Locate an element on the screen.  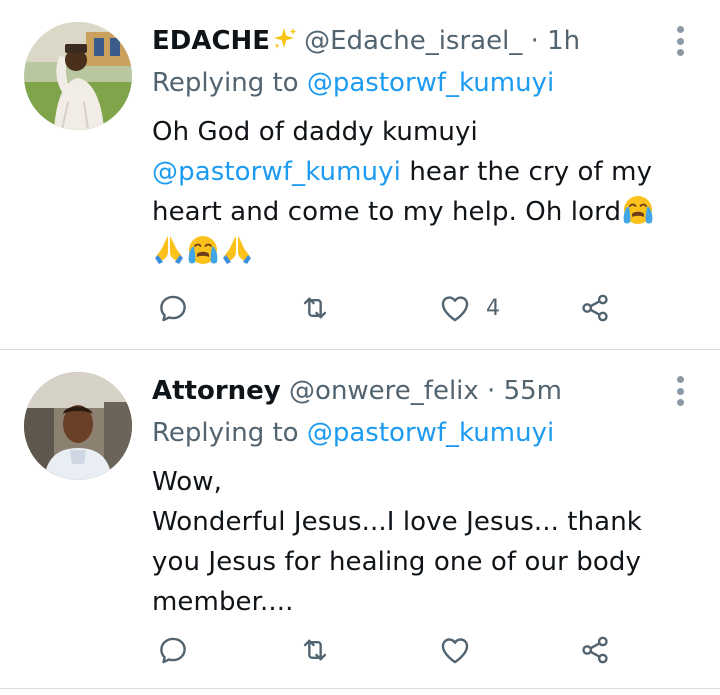
action-bar: 4 is located at coordinates (387, 308).